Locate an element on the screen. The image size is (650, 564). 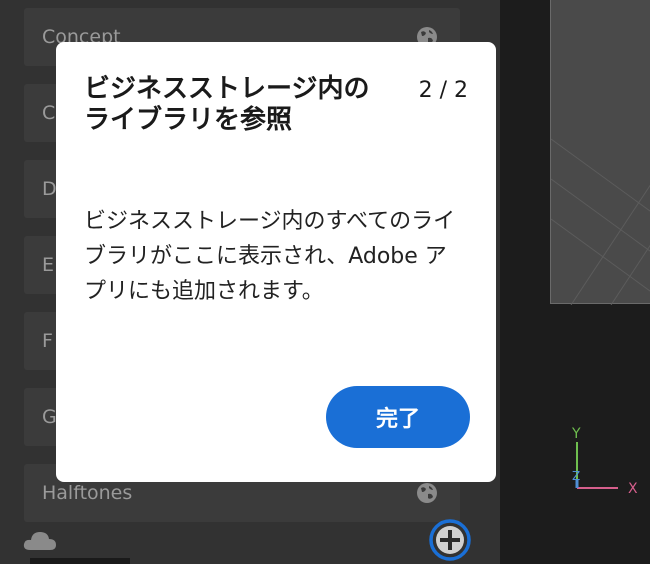
library-item-label: D is located at coordinates (49, 189).